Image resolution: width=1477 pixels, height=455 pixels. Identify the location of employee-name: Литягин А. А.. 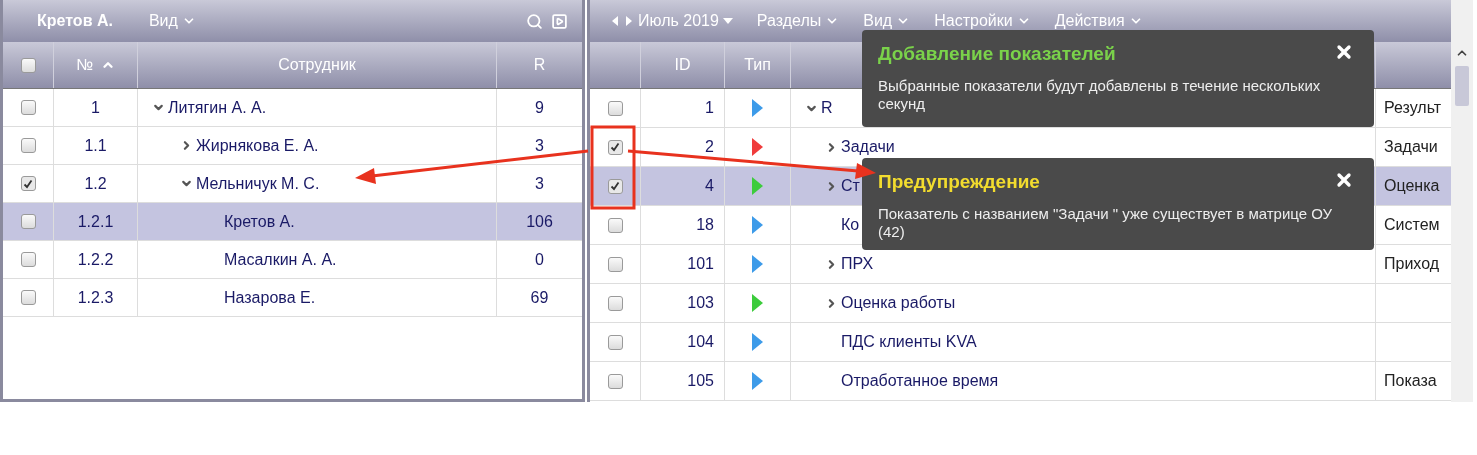
(217, 107).